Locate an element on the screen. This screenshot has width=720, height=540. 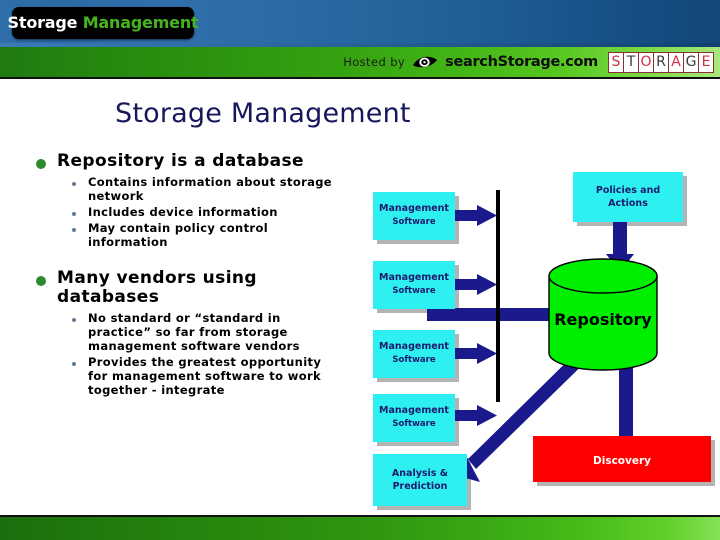
sub-bullet-label: Includes device information is located at coordinates (183, 212).